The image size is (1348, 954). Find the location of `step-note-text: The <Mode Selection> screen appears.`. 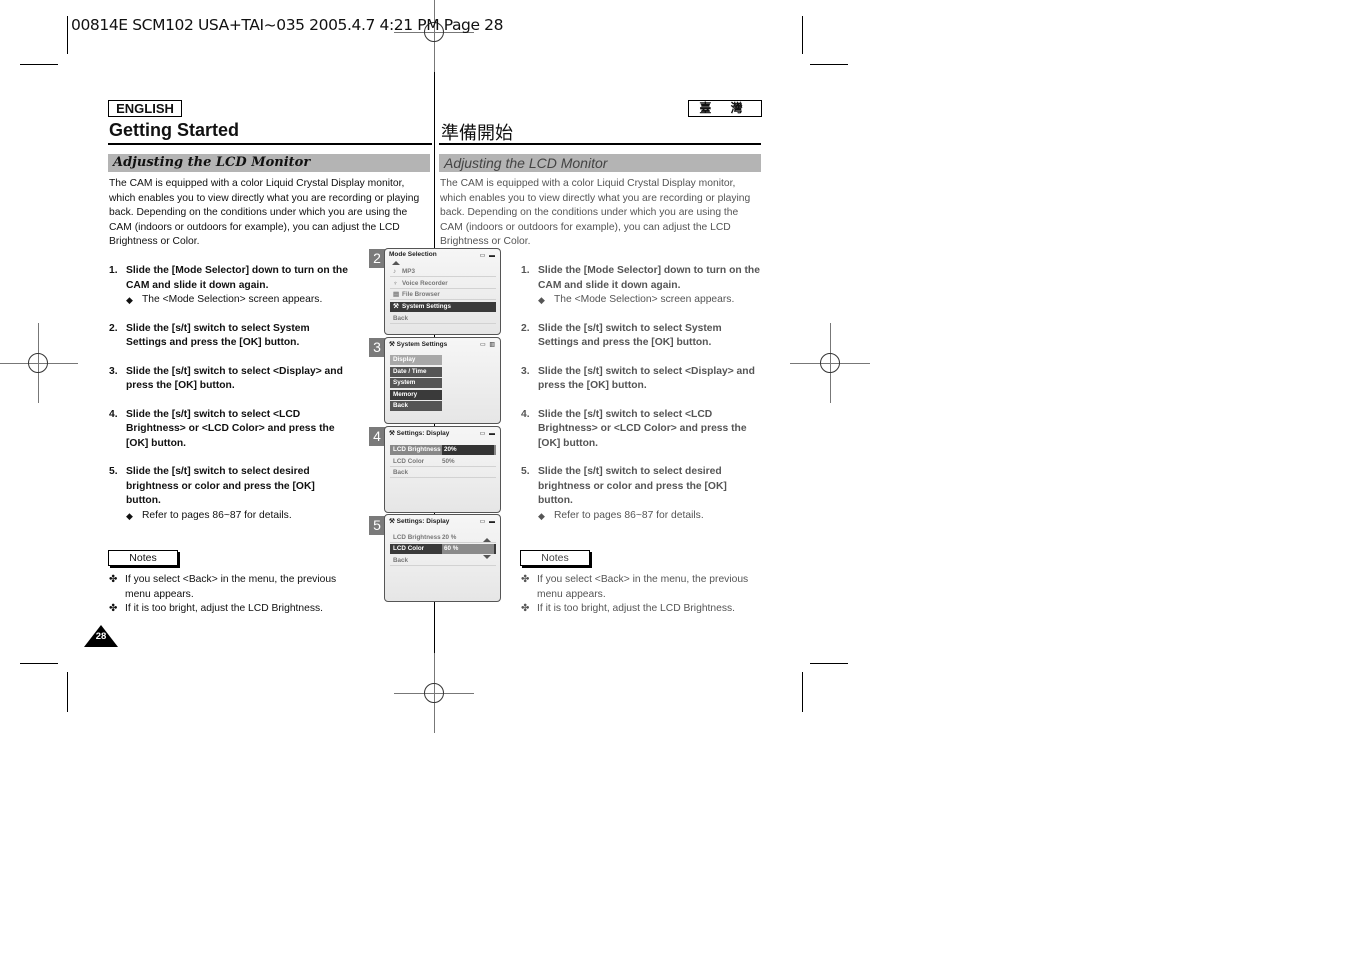

step-note-text: The <Mode Selection> screen appears. is located at coordinates (644, 299).